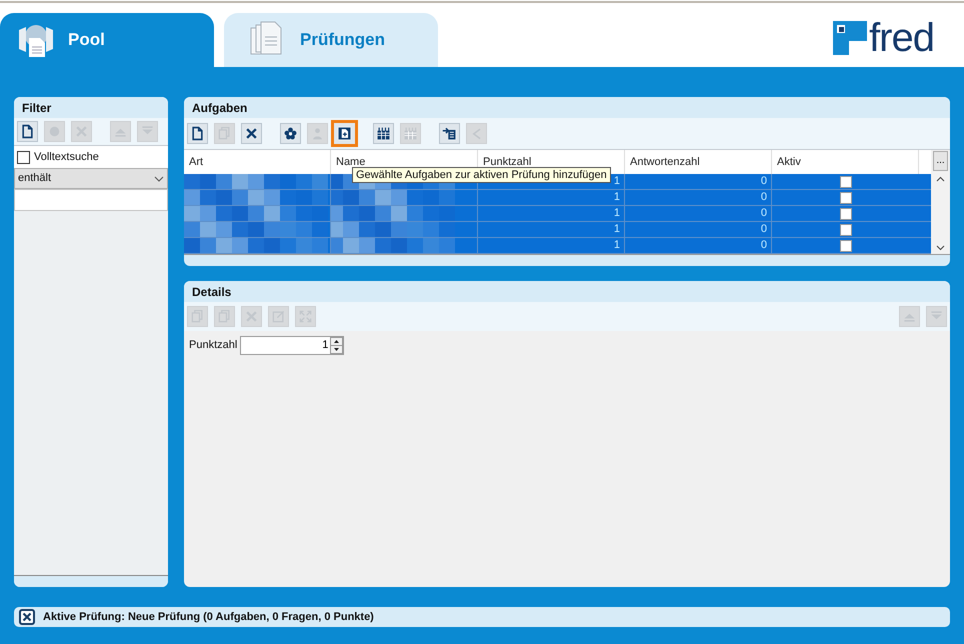  Describe the element at coordinates (208, 617) in the screenshot. I see `status-text: Aktive Prüfung: Neue Prüfung (0 Aufgaben, 0 Fragen, 0 Punkte)` at that location.